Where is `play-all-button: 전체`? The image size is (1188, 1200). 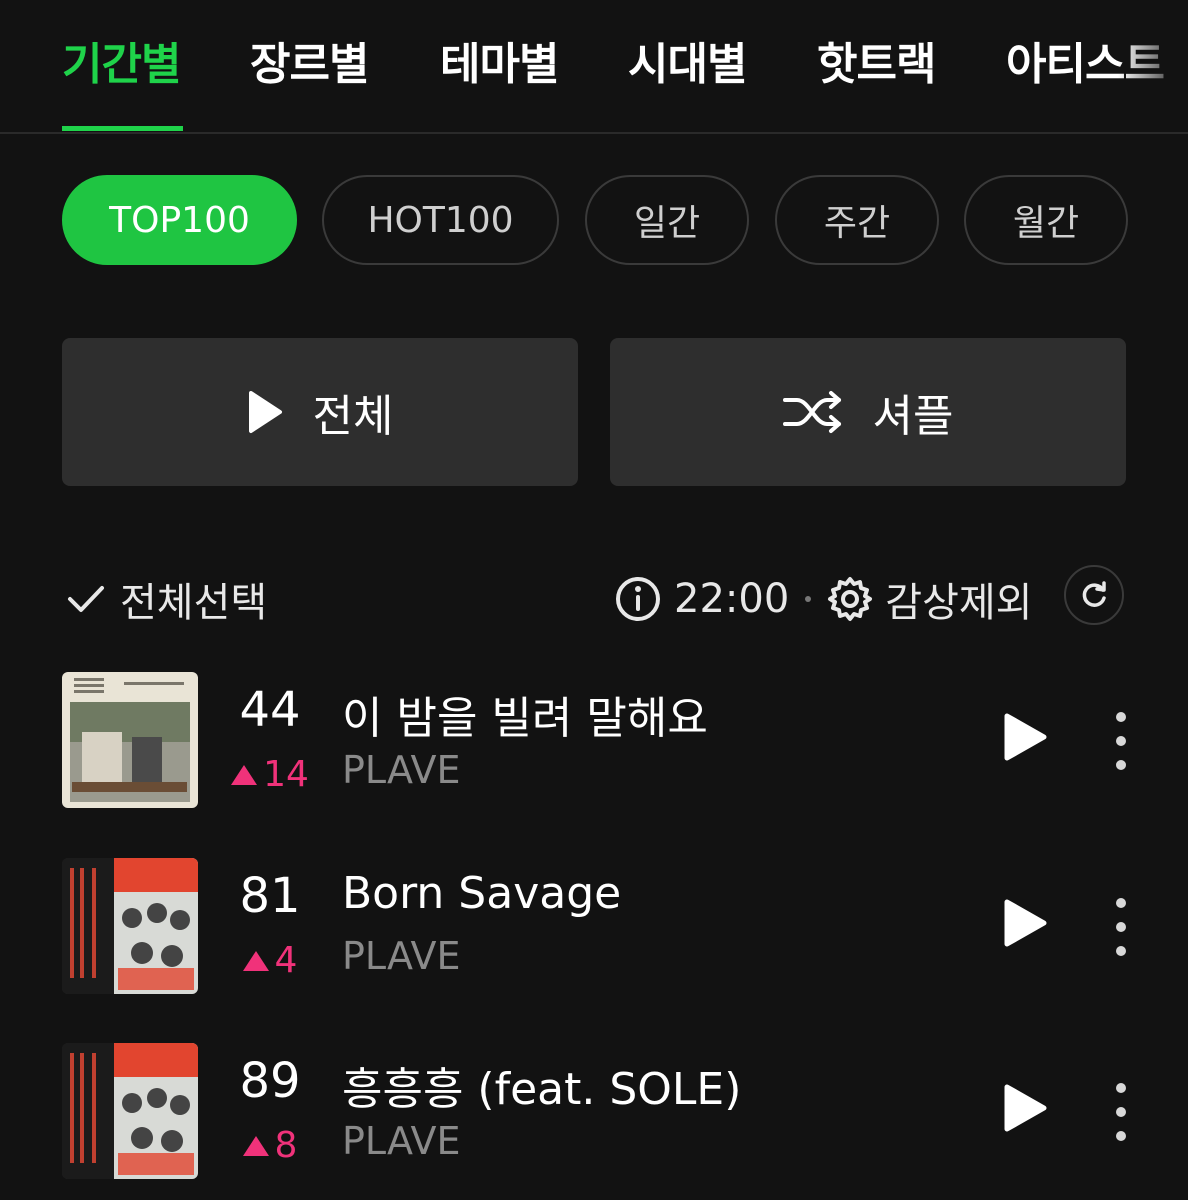
play-all-button: 전체 is located at coordinates (320, 412).